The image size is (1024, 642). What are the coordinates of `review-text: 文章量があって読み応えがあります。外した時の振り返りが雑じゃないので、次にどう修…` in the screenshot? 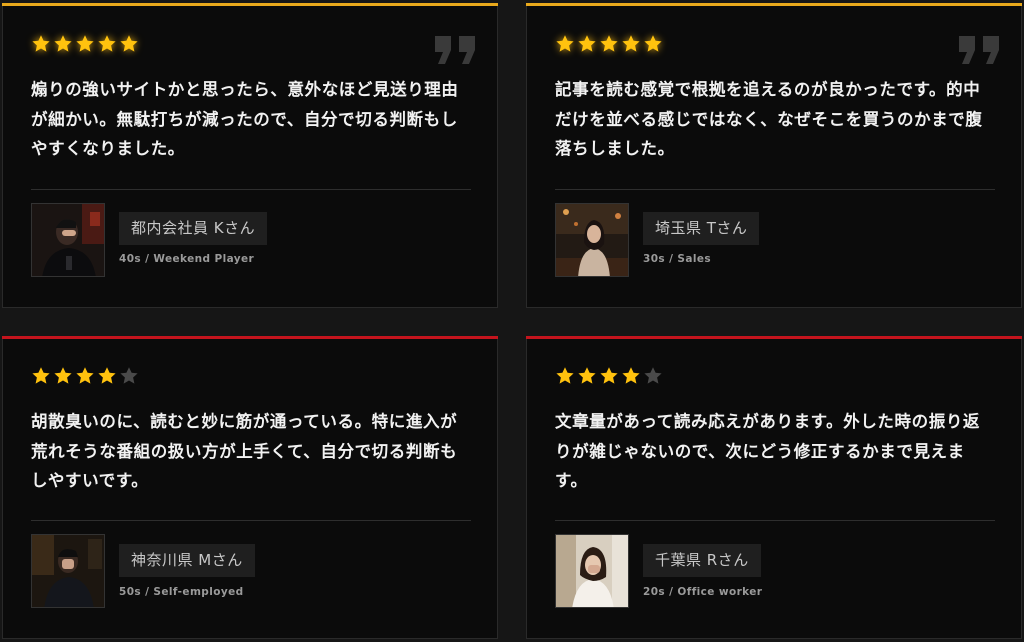 It's located at (768, 451).